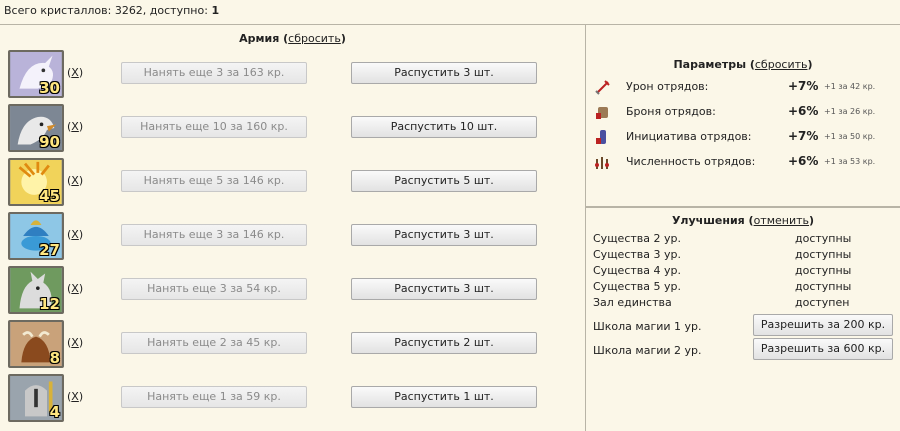 Image resolution: width=900 pixels, height=431 pixels. Describe the element at coordinates (444, 343) in the screenshot. I see `dismiss-button: Распустить 2 шт.` at that location.